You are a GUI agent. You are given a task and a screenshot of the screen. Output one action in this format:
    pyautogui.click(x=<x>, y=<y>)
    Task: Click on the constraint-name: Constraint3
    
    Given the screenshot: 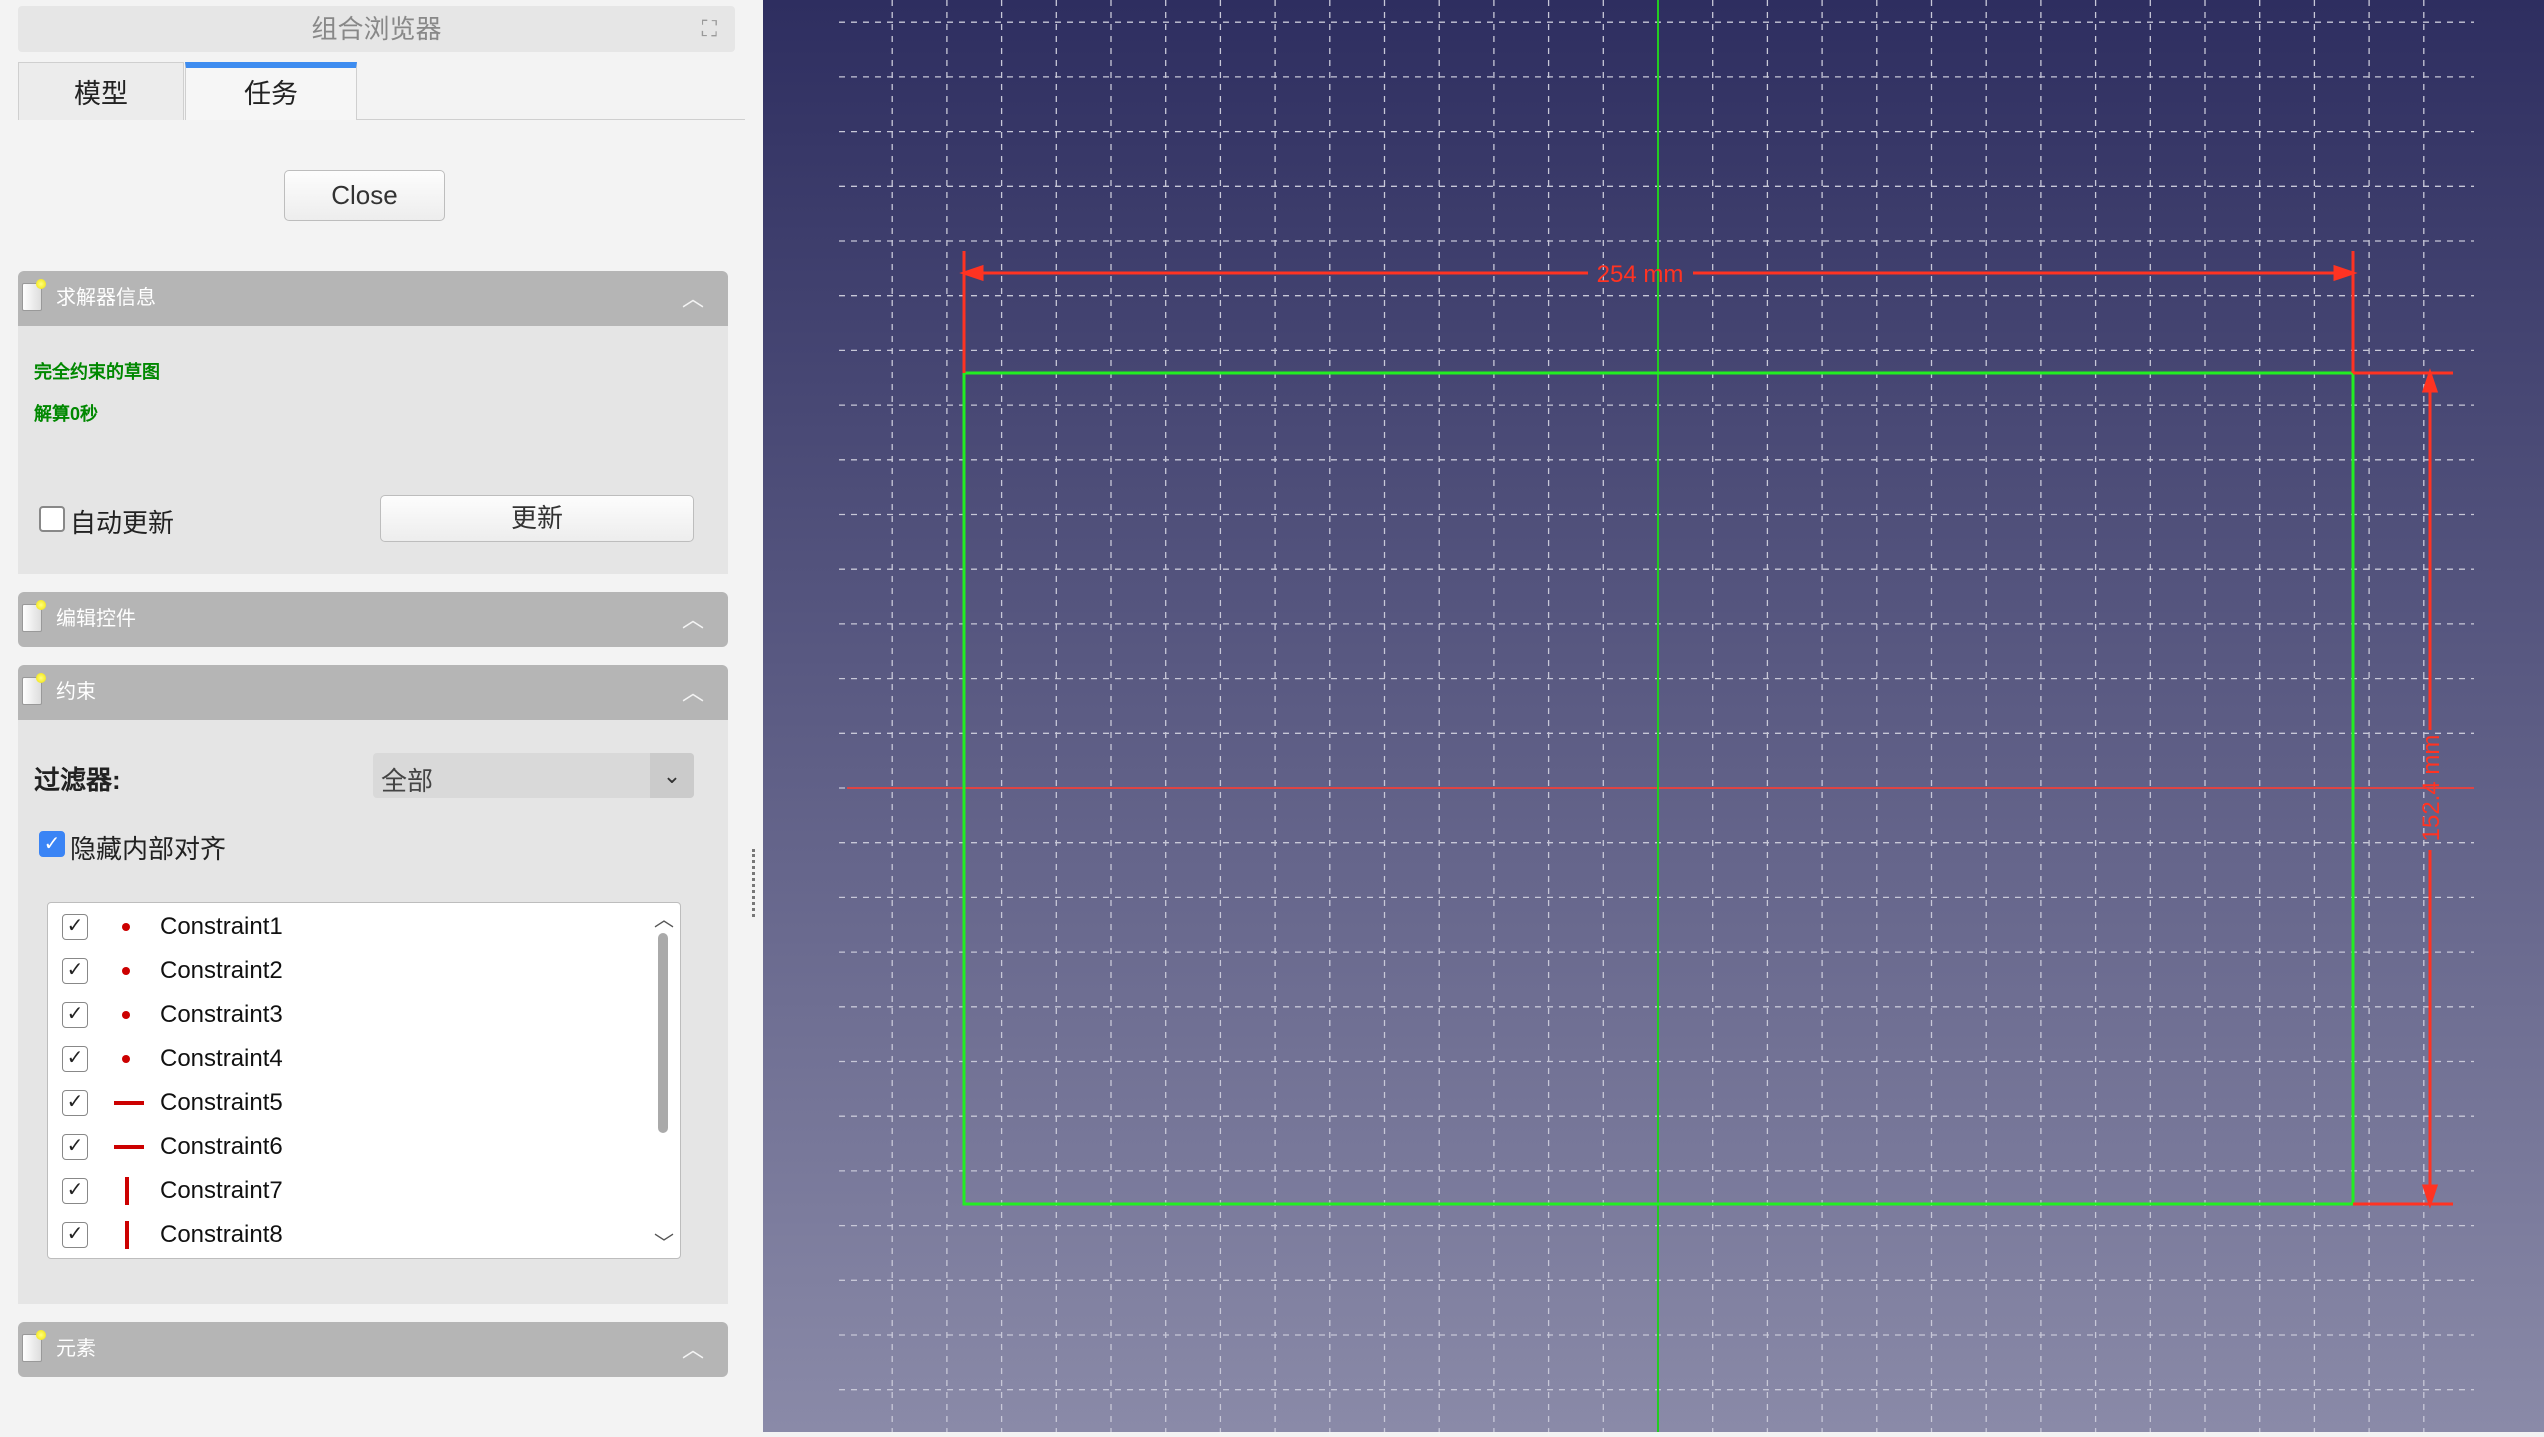 What is the action you would take?
    pyautogui.click(x=221, y=1014)
    